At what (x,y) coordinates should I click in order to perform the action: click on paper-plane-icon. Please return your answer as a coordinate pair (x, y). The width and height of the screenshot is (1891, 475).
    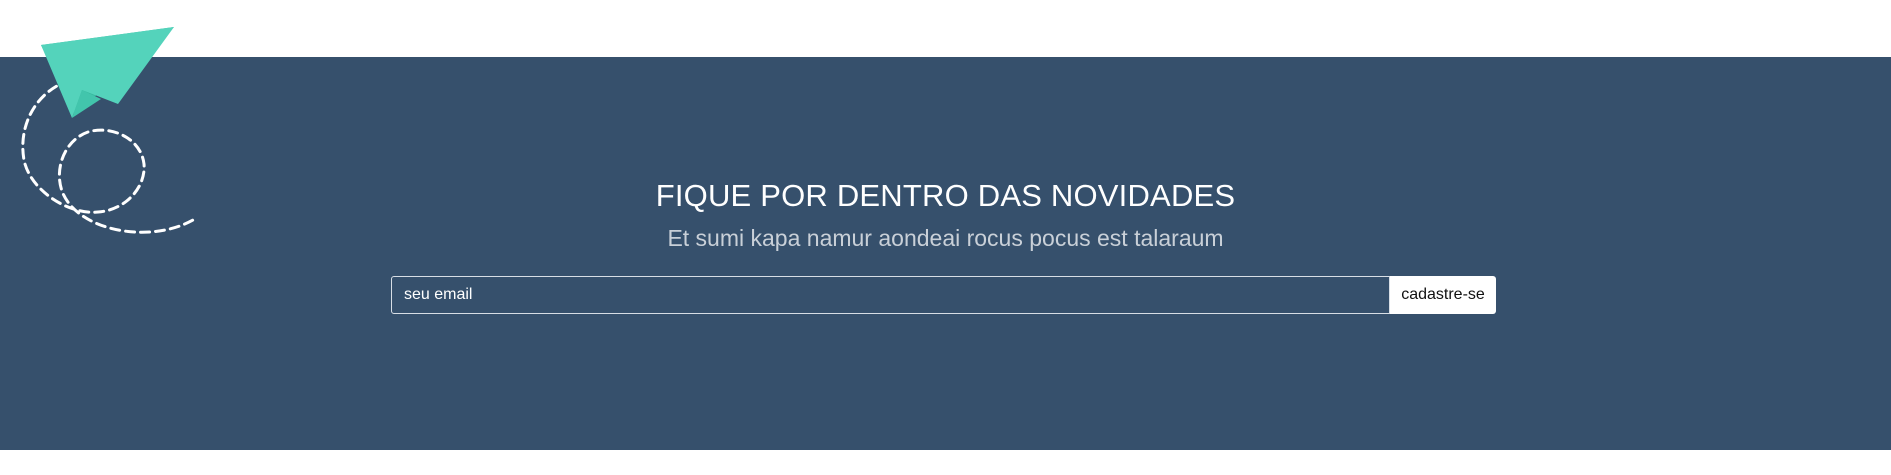
    Looking at the image, I should click on (108, 130).